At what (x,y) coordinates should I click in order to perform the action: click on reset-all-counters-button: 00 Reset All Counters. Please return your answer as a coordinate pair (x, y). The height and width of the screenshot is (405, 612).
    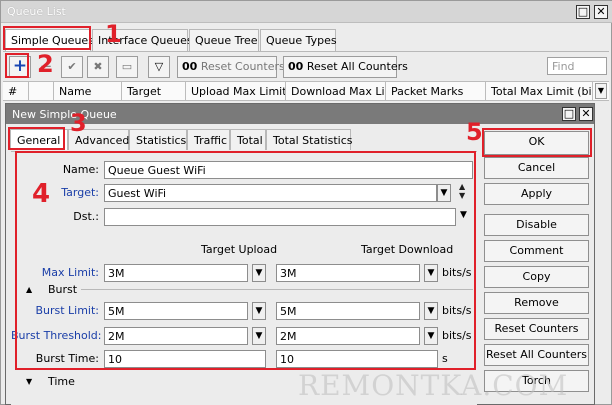
    Looking at the image, I should click on (345, 67).